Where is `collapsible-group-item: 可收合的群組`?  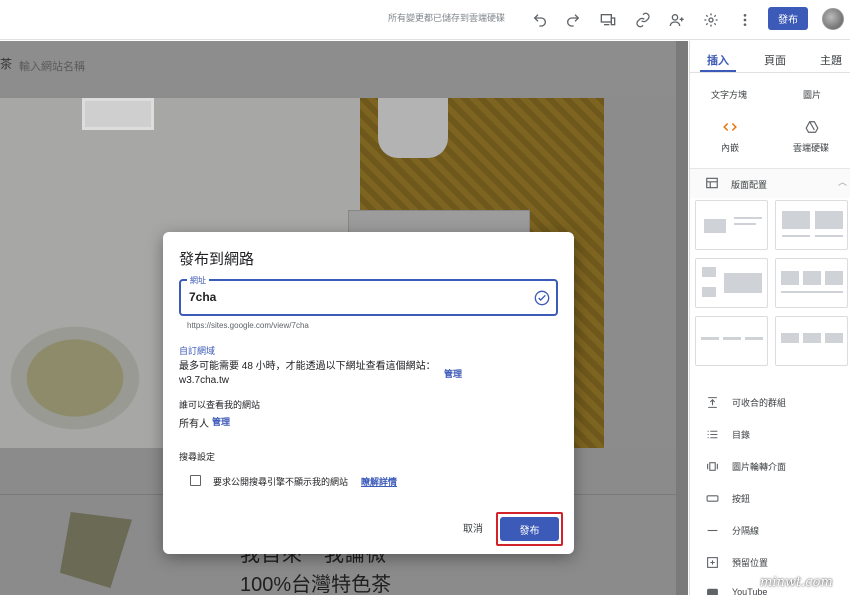 collapsible-group-item: 可收合的群組 is located at coordinates (745, 402).